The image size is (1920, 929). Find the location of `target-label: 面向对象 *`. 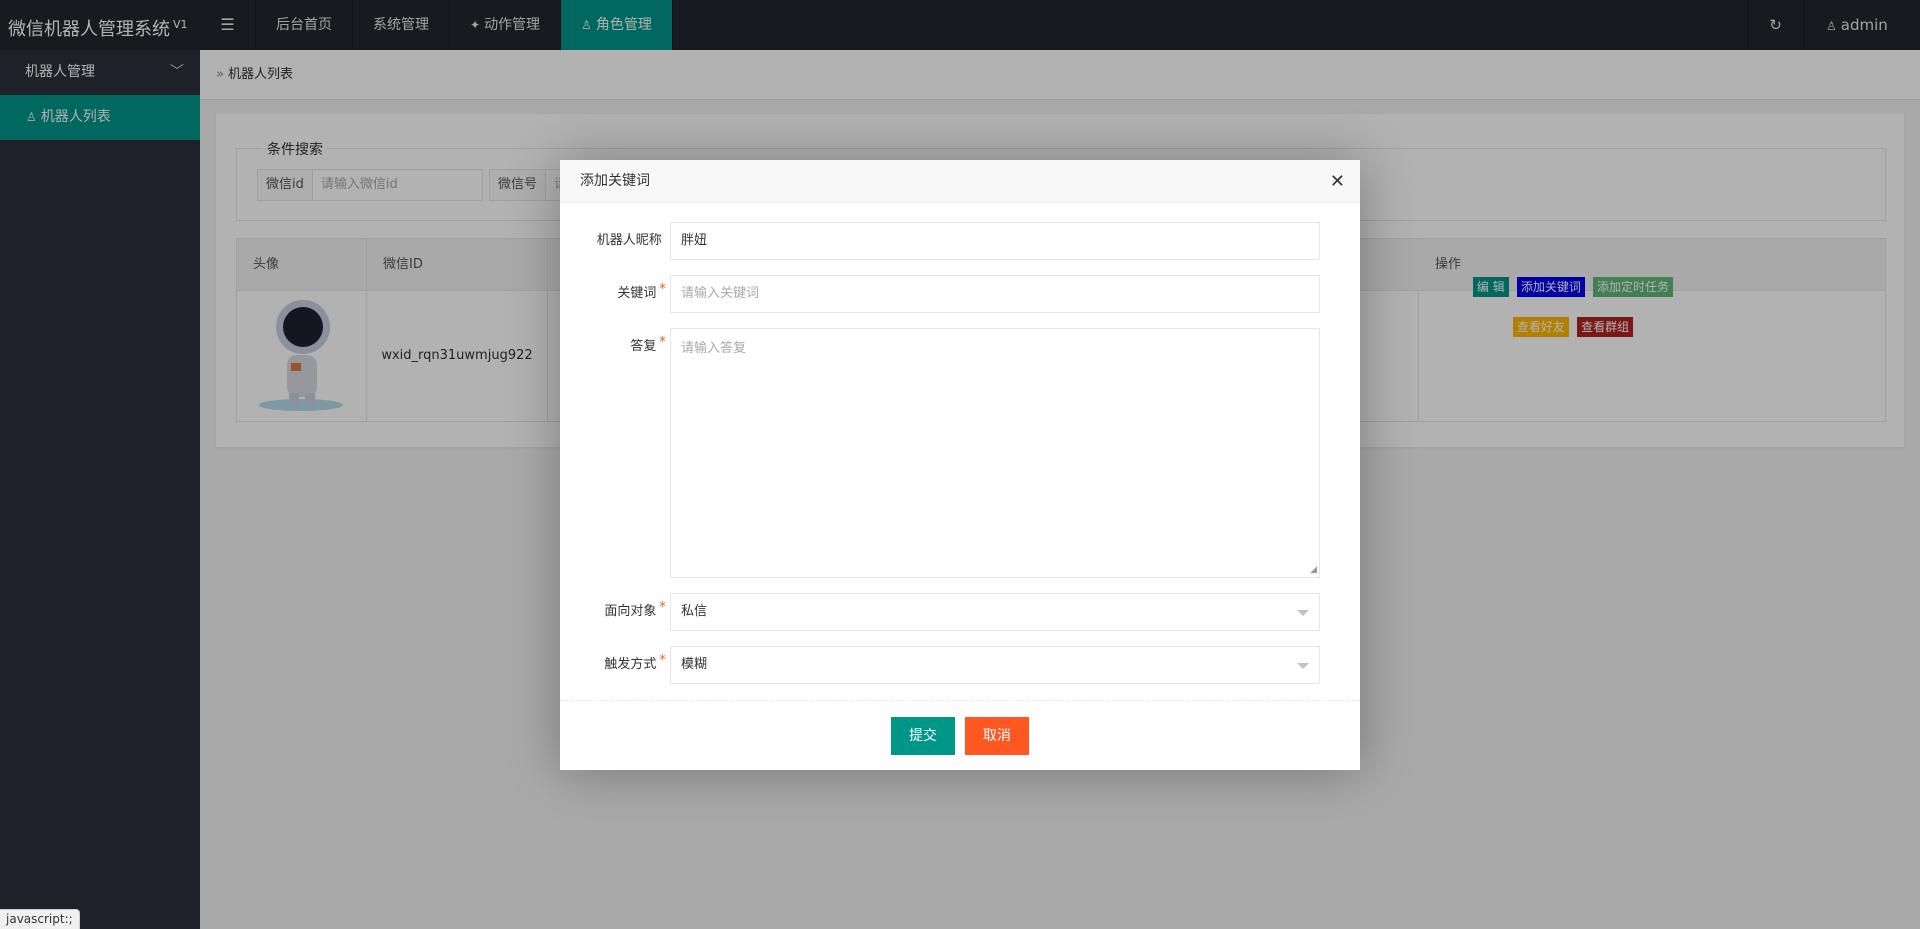

target-label: 面向对象 * is located at coordinates (635, 609).